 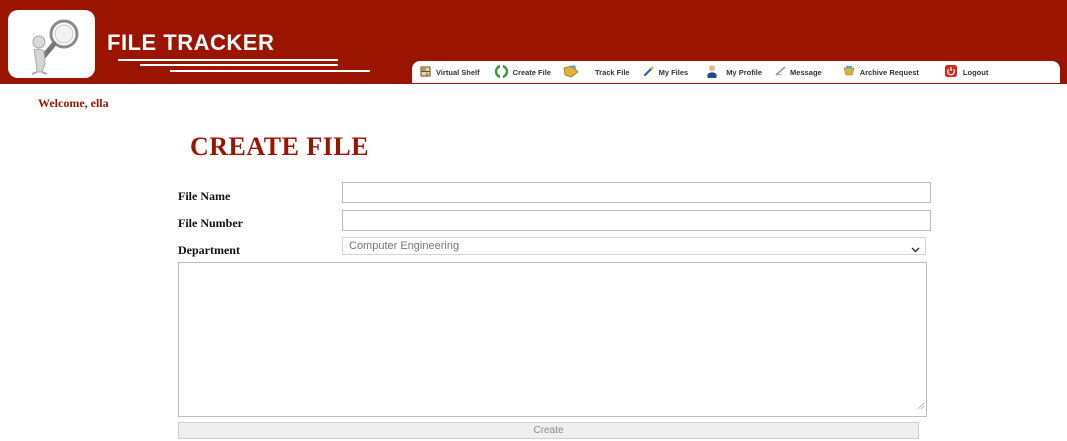 I want to click on nav-archive-request: Archive Request, so click(x=881, y=72).